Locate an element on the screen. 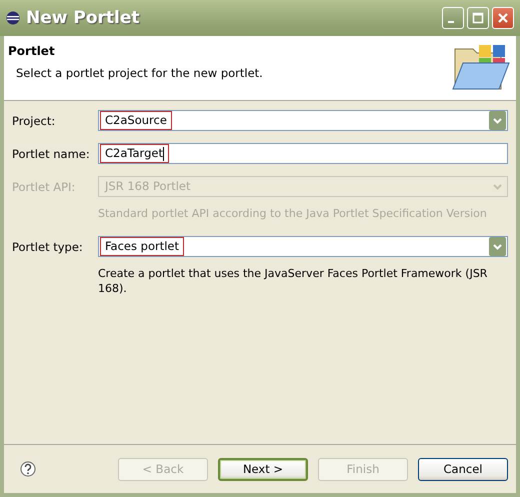  close-button is located at coordinates (503, 18).